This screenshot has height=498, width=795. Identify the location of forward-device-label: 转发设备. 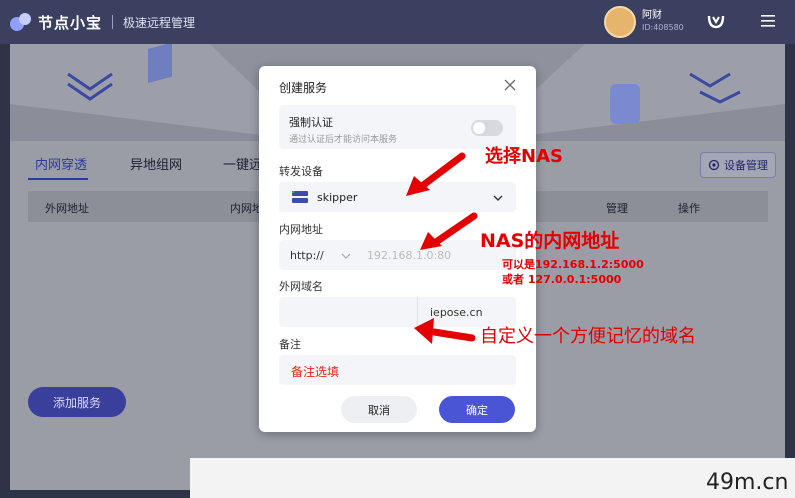
(301, 171).